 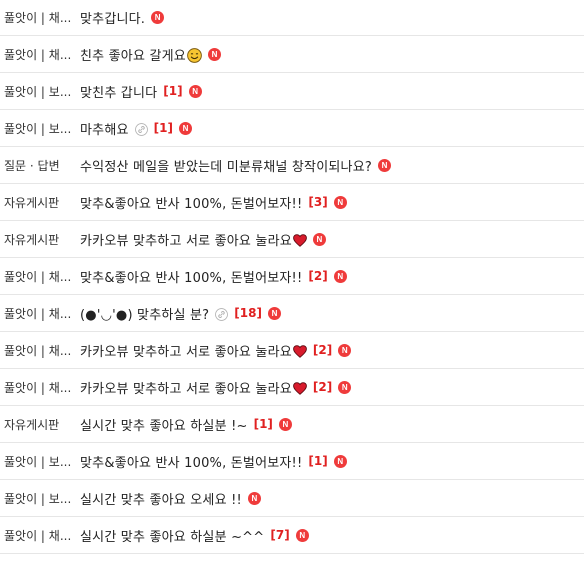 I want to click on post-title-link: 맞친추 갑니다, so click(x=118, y=91).